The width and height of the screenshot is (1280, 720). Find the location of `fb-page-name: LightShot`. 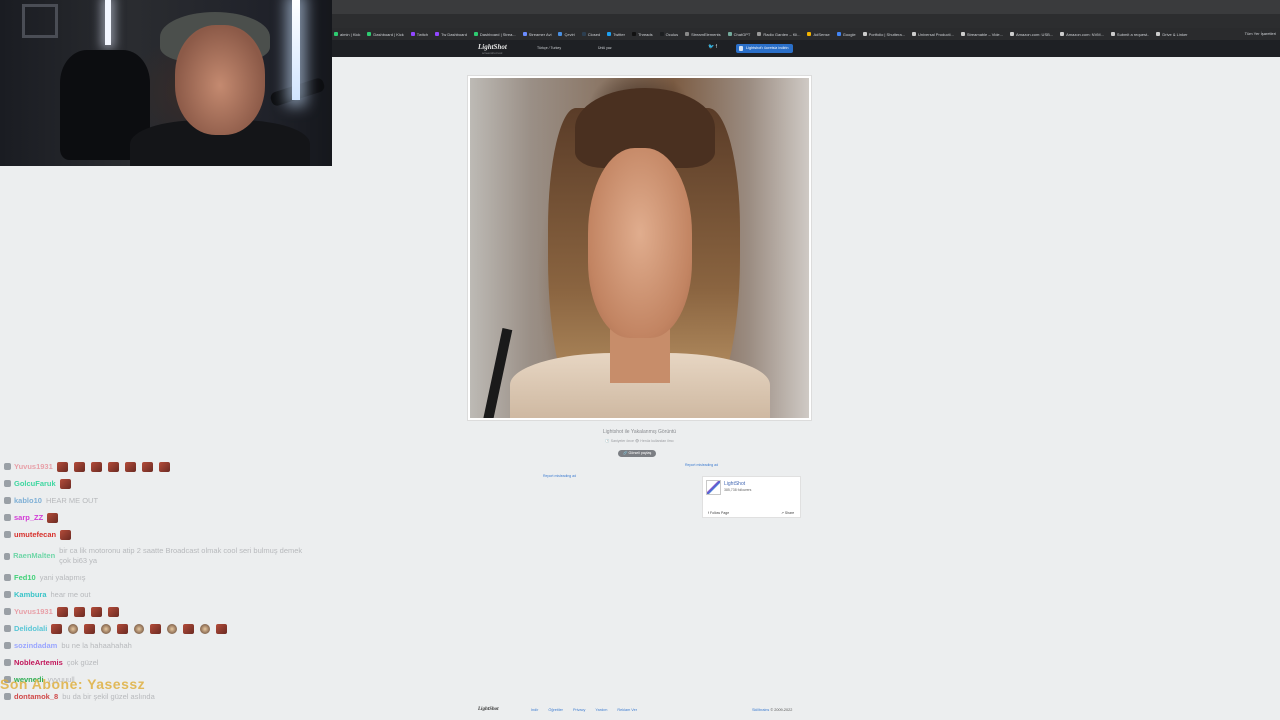

fb-page-name: LightShot is located at coordinates (734, 484).